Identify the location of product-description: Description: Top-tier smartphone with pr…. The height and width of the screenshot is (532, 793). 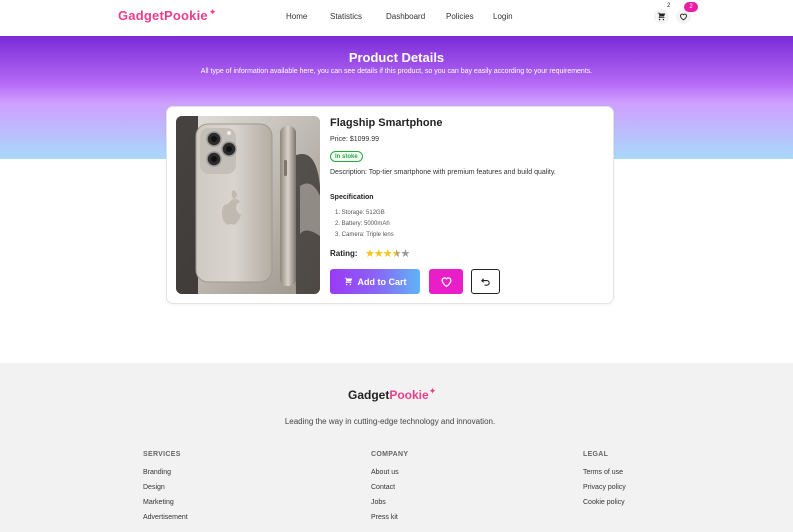
(443, 172).